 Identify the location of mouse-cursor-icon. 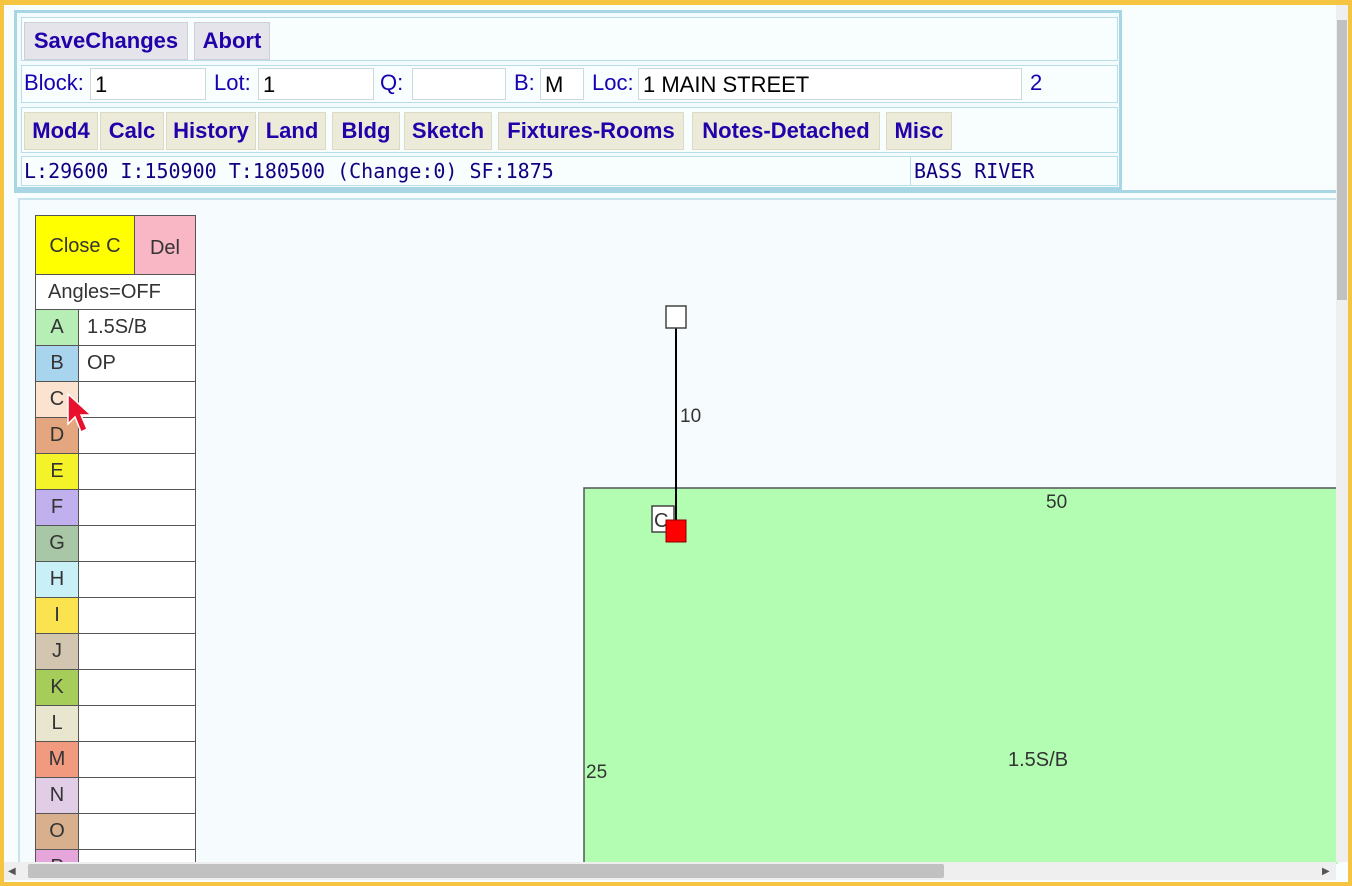
(80, 413).